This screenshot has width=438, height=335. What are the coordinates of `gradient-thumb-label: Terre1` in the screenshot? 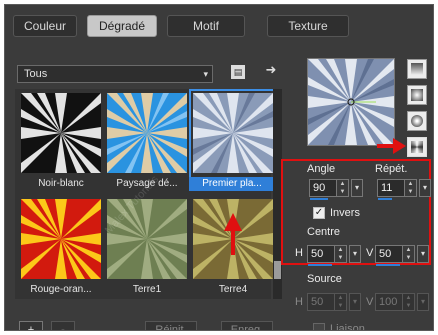 It's located at (147, 289).